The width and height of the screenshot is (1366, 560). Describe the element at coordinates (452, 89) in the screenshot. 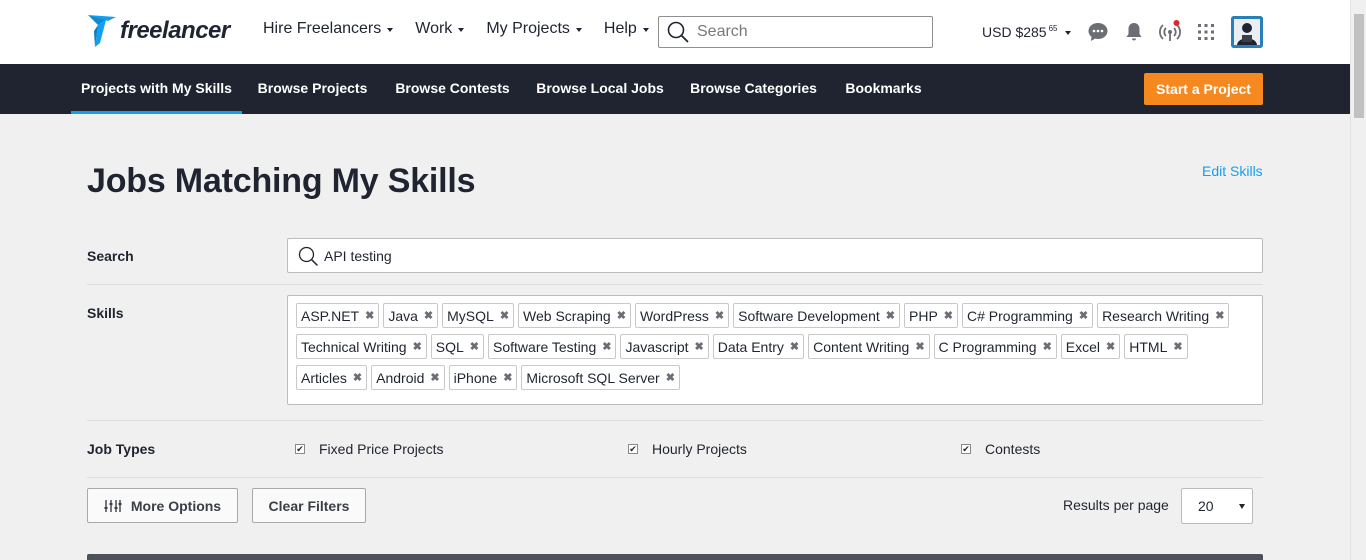

I see `tab-browse-contests: Browse Contests` at that location.